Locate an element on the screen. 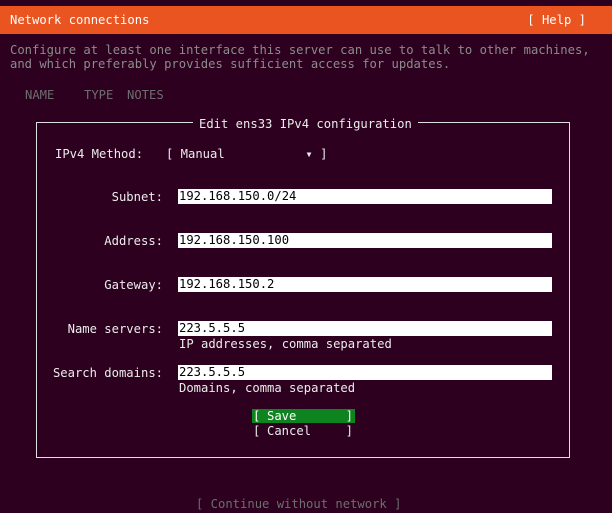  continue-without-network-button: [ Continue without network ] is located at coordinates (298, 504).